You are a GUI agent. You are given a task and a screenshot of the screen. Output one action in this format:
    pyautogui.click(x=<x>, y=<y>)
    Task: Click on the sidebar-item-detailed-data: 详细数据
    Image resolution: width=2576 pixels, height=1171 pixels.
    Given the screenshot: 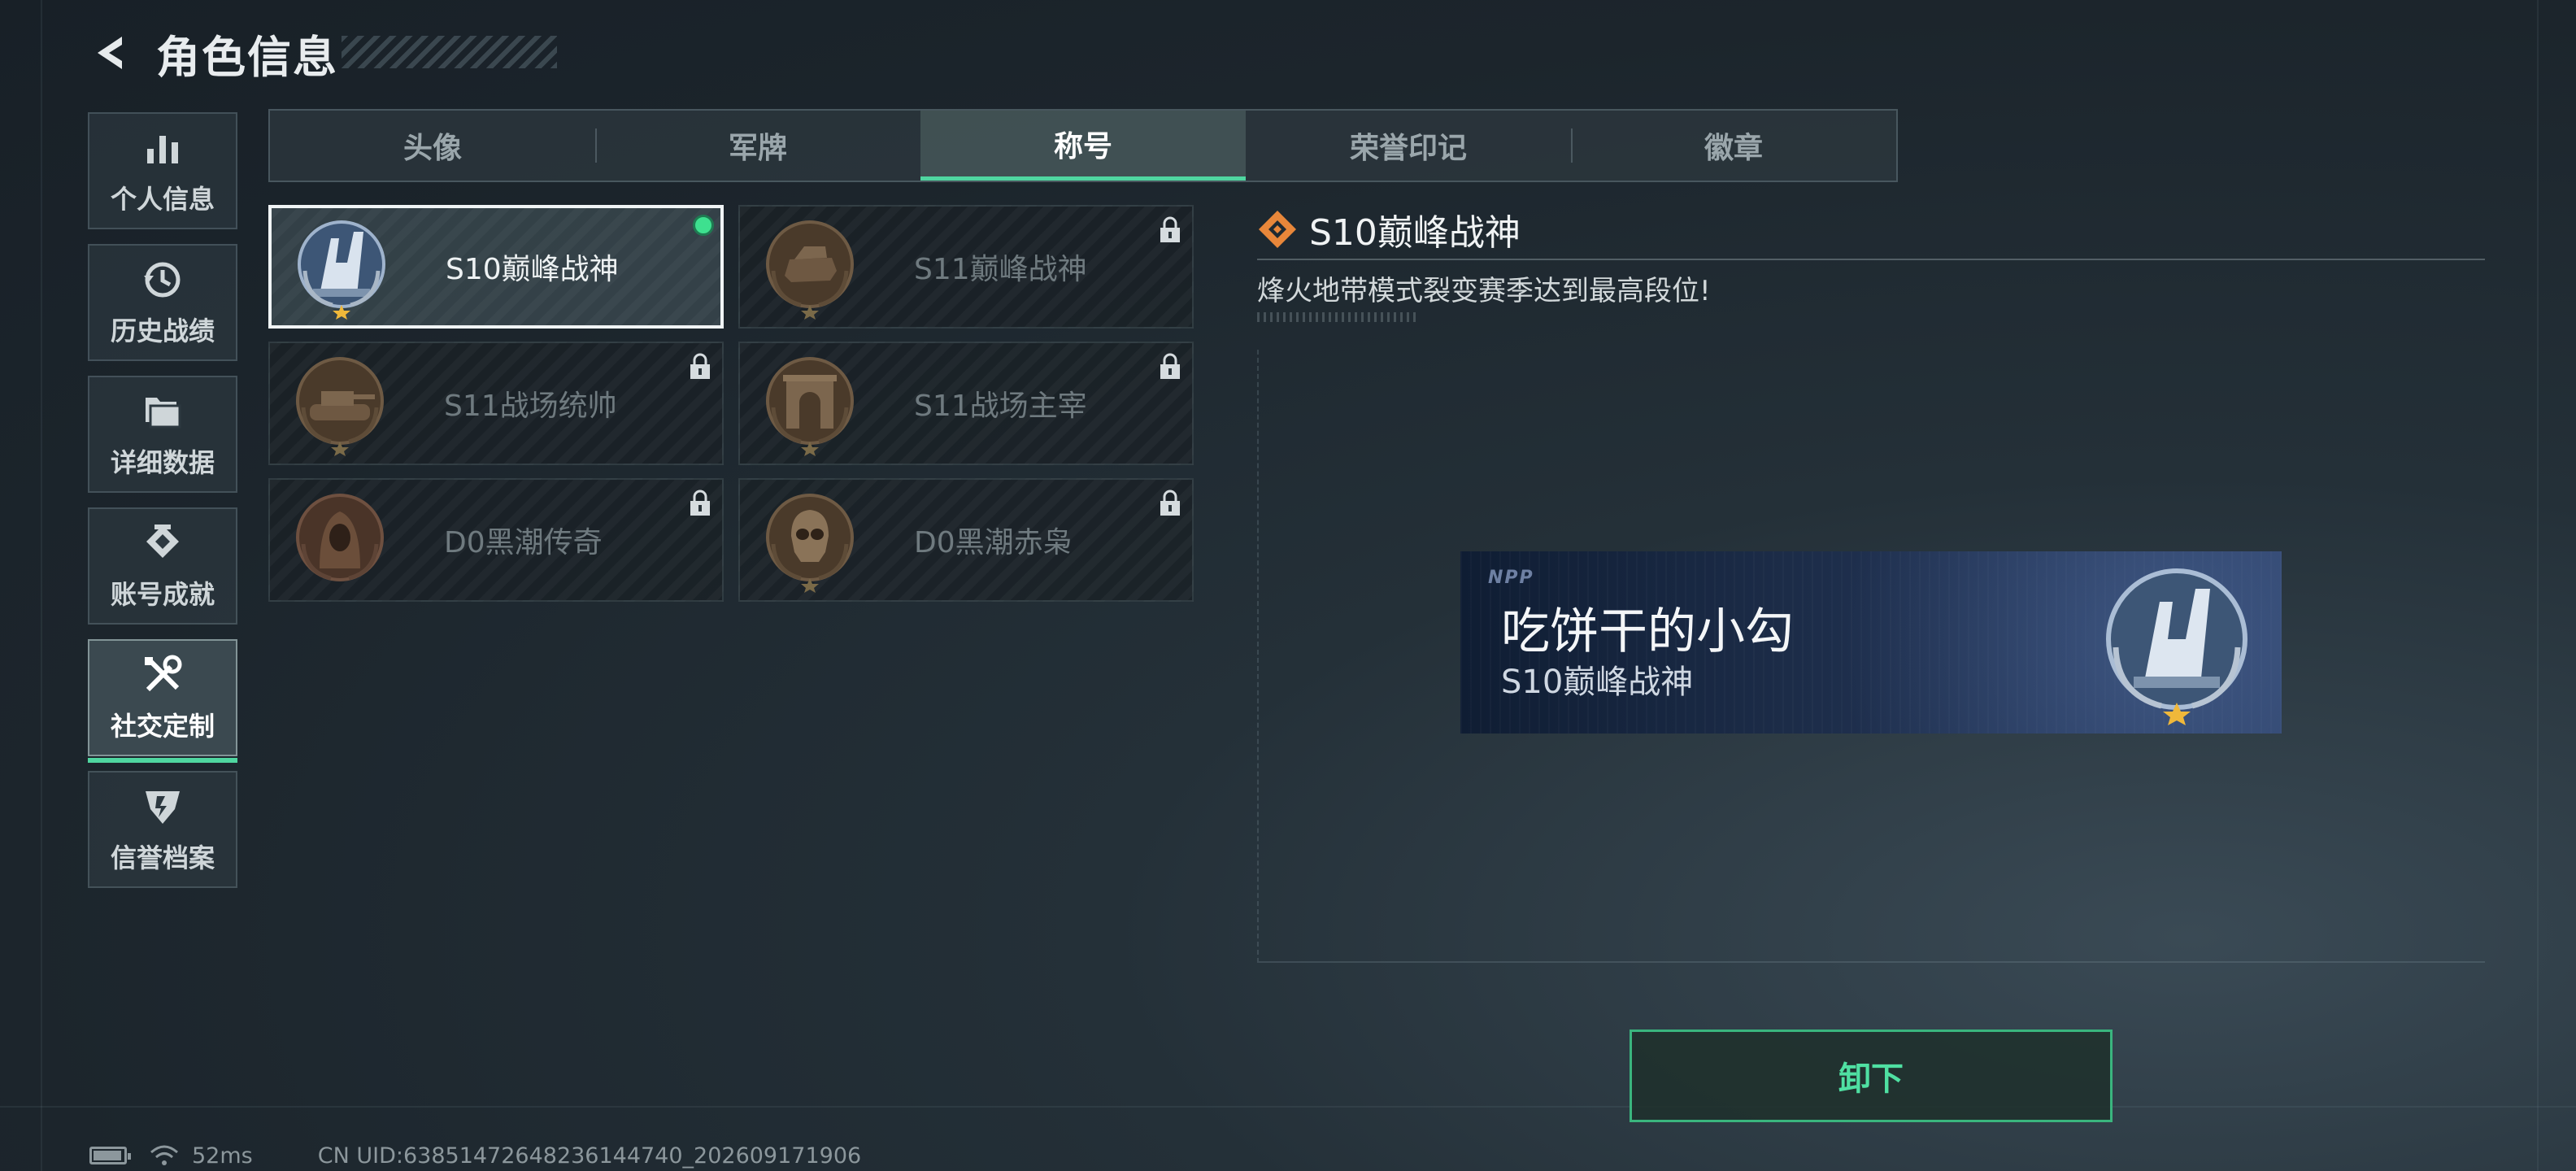 What is the action you would take?
    pyautogui.click(x=163, y=434)
    